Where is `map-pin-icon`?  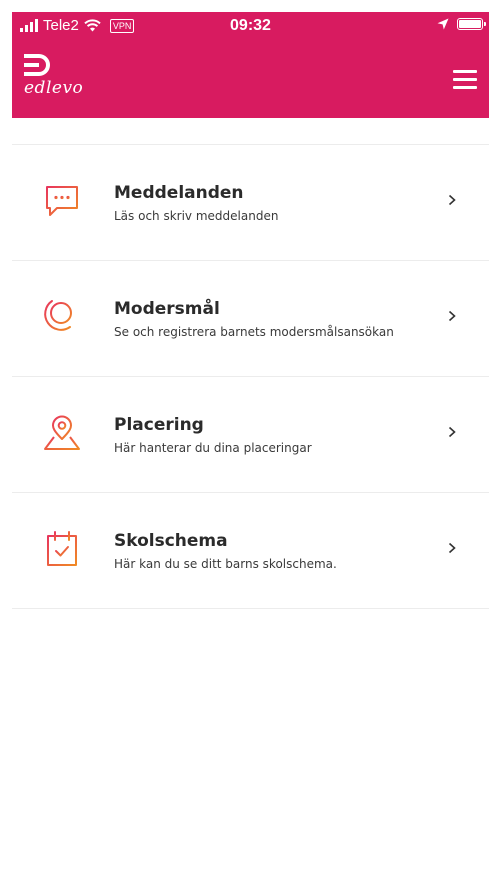
map-pin-icon is located at coordinates (62, 432).